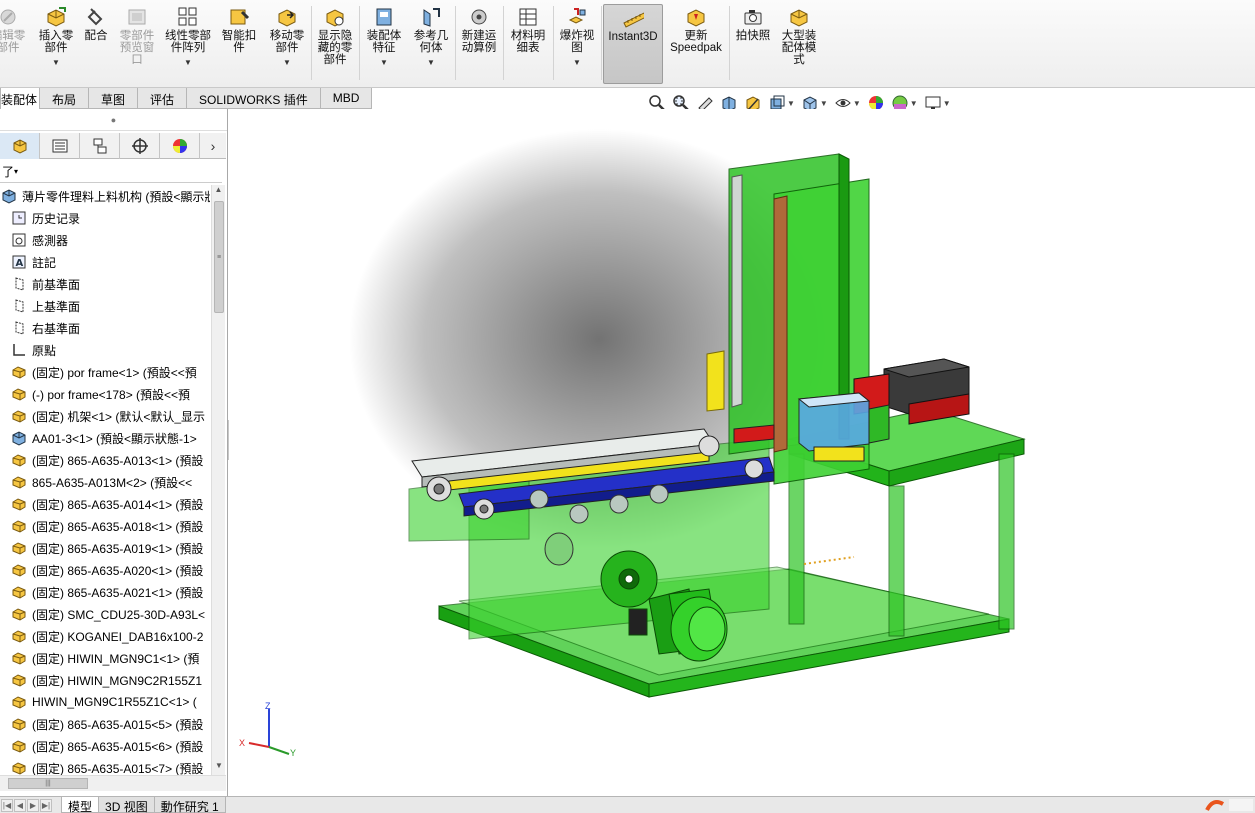 This screenshot has height=813, width=1255. I want to click on tree-node: (固定) 865-A635-A013<1> (預設, so click(105, 460).